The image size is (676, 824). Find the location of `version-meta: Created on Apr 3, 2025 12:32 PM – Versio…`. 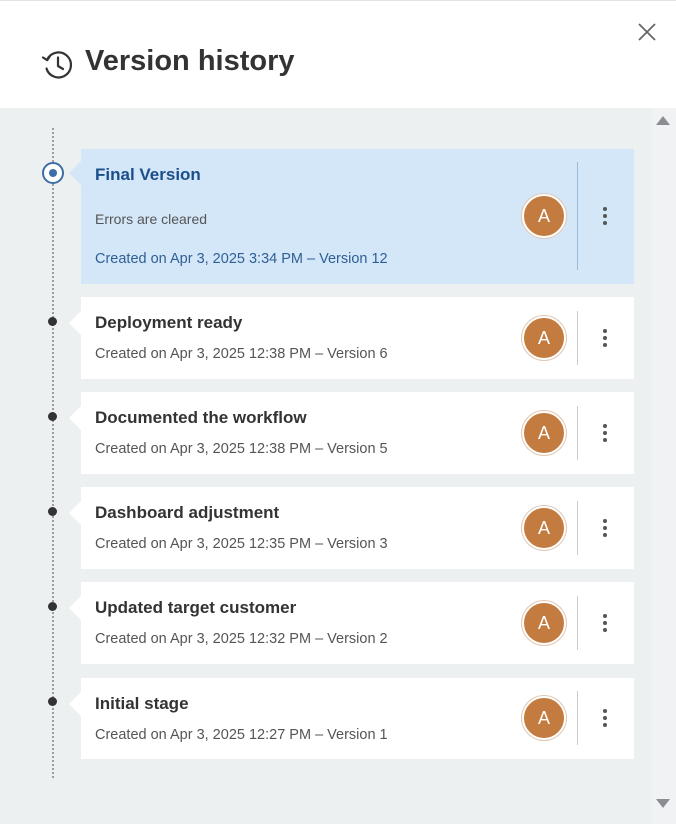

version-meta: Created on Apr 3, 2025 12:32 PM – Versio… is located at coordinates (241, 639).